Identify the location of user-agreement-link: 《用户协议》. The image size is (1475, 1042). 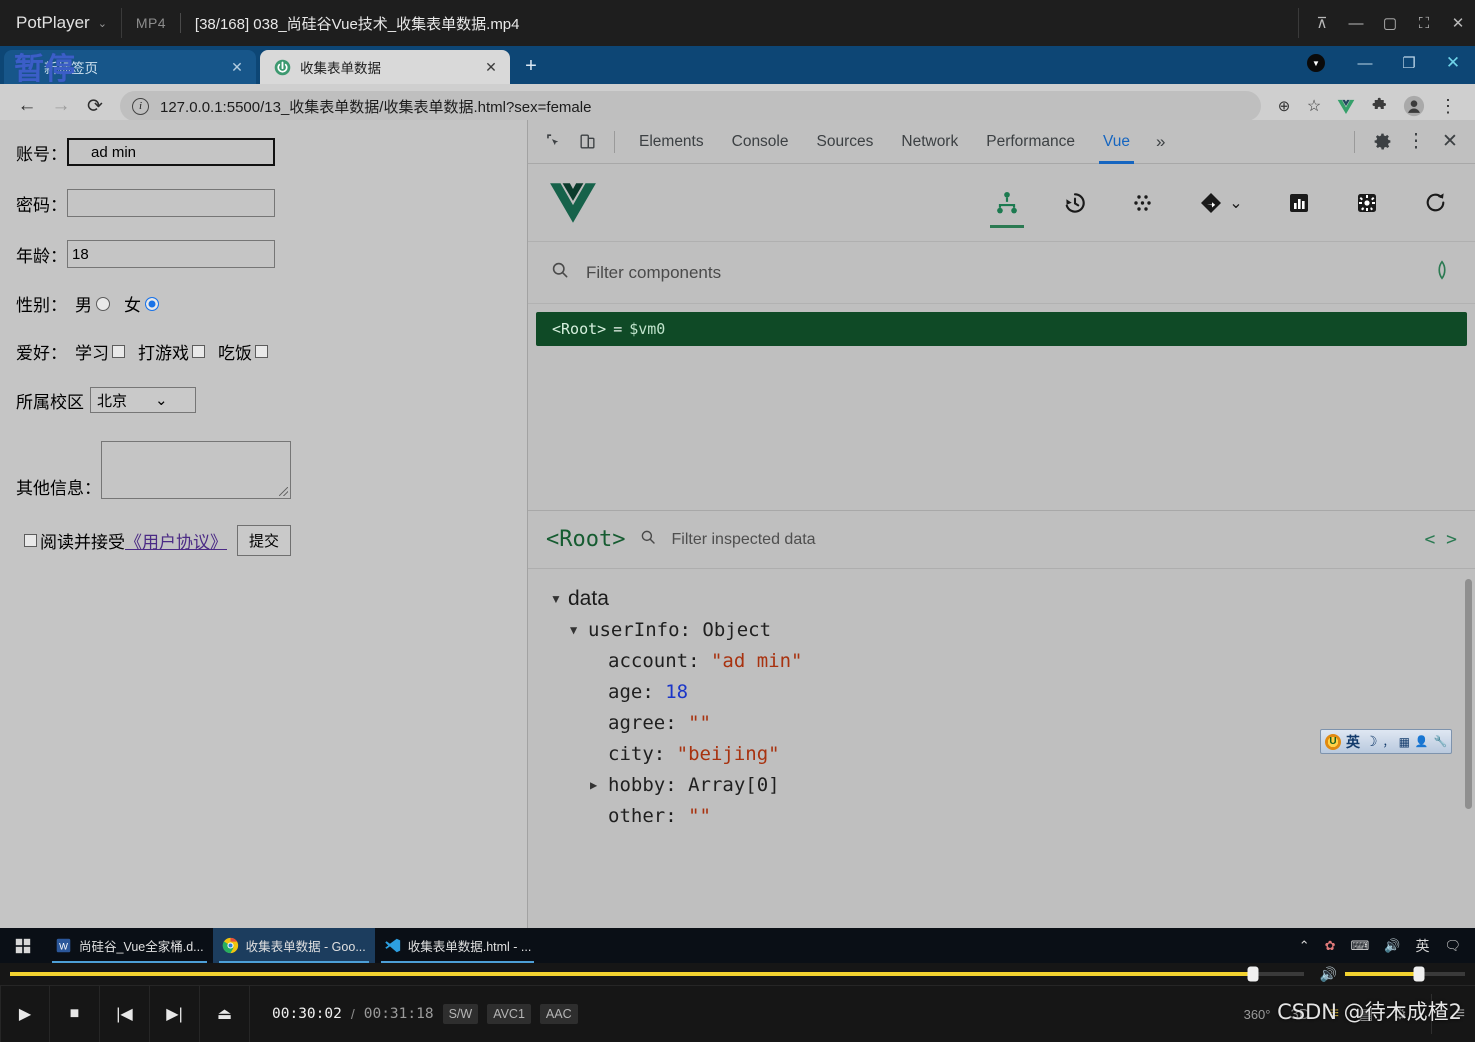
(176, 540).